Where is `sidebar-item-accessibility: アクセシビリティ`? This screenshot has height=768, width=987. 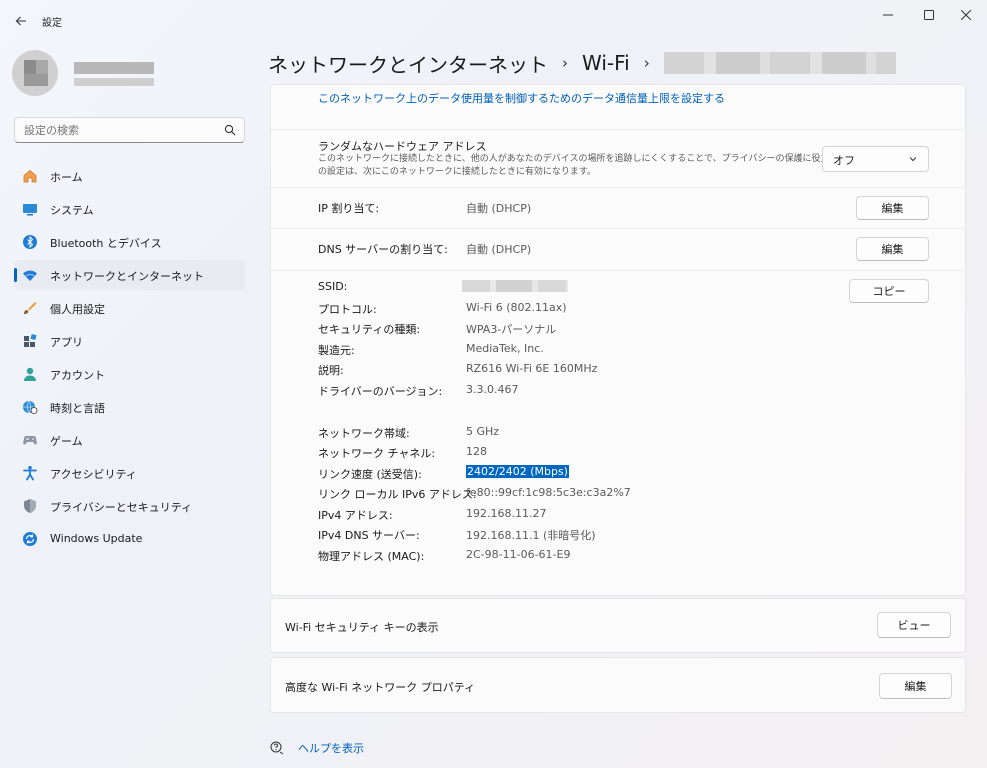 sidebar-item-accessibility: アクセシビリティ is located at coordinates (129, 473).